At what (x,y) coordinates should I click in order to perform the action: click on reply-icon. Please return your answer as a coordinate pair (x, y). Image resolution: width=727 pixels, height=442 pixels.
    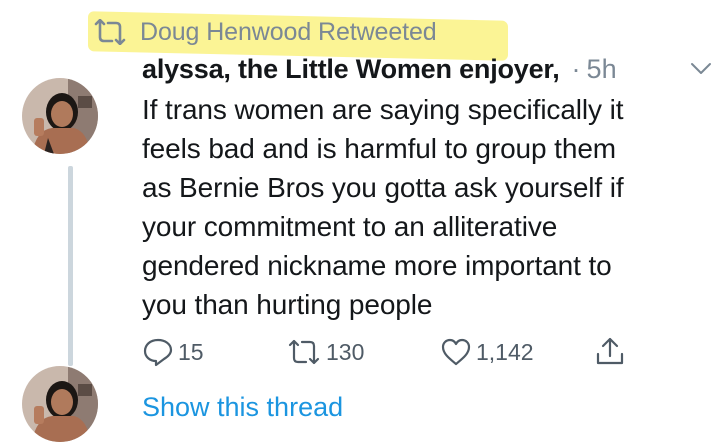
    Looking at the image, I should click on (158, 352).